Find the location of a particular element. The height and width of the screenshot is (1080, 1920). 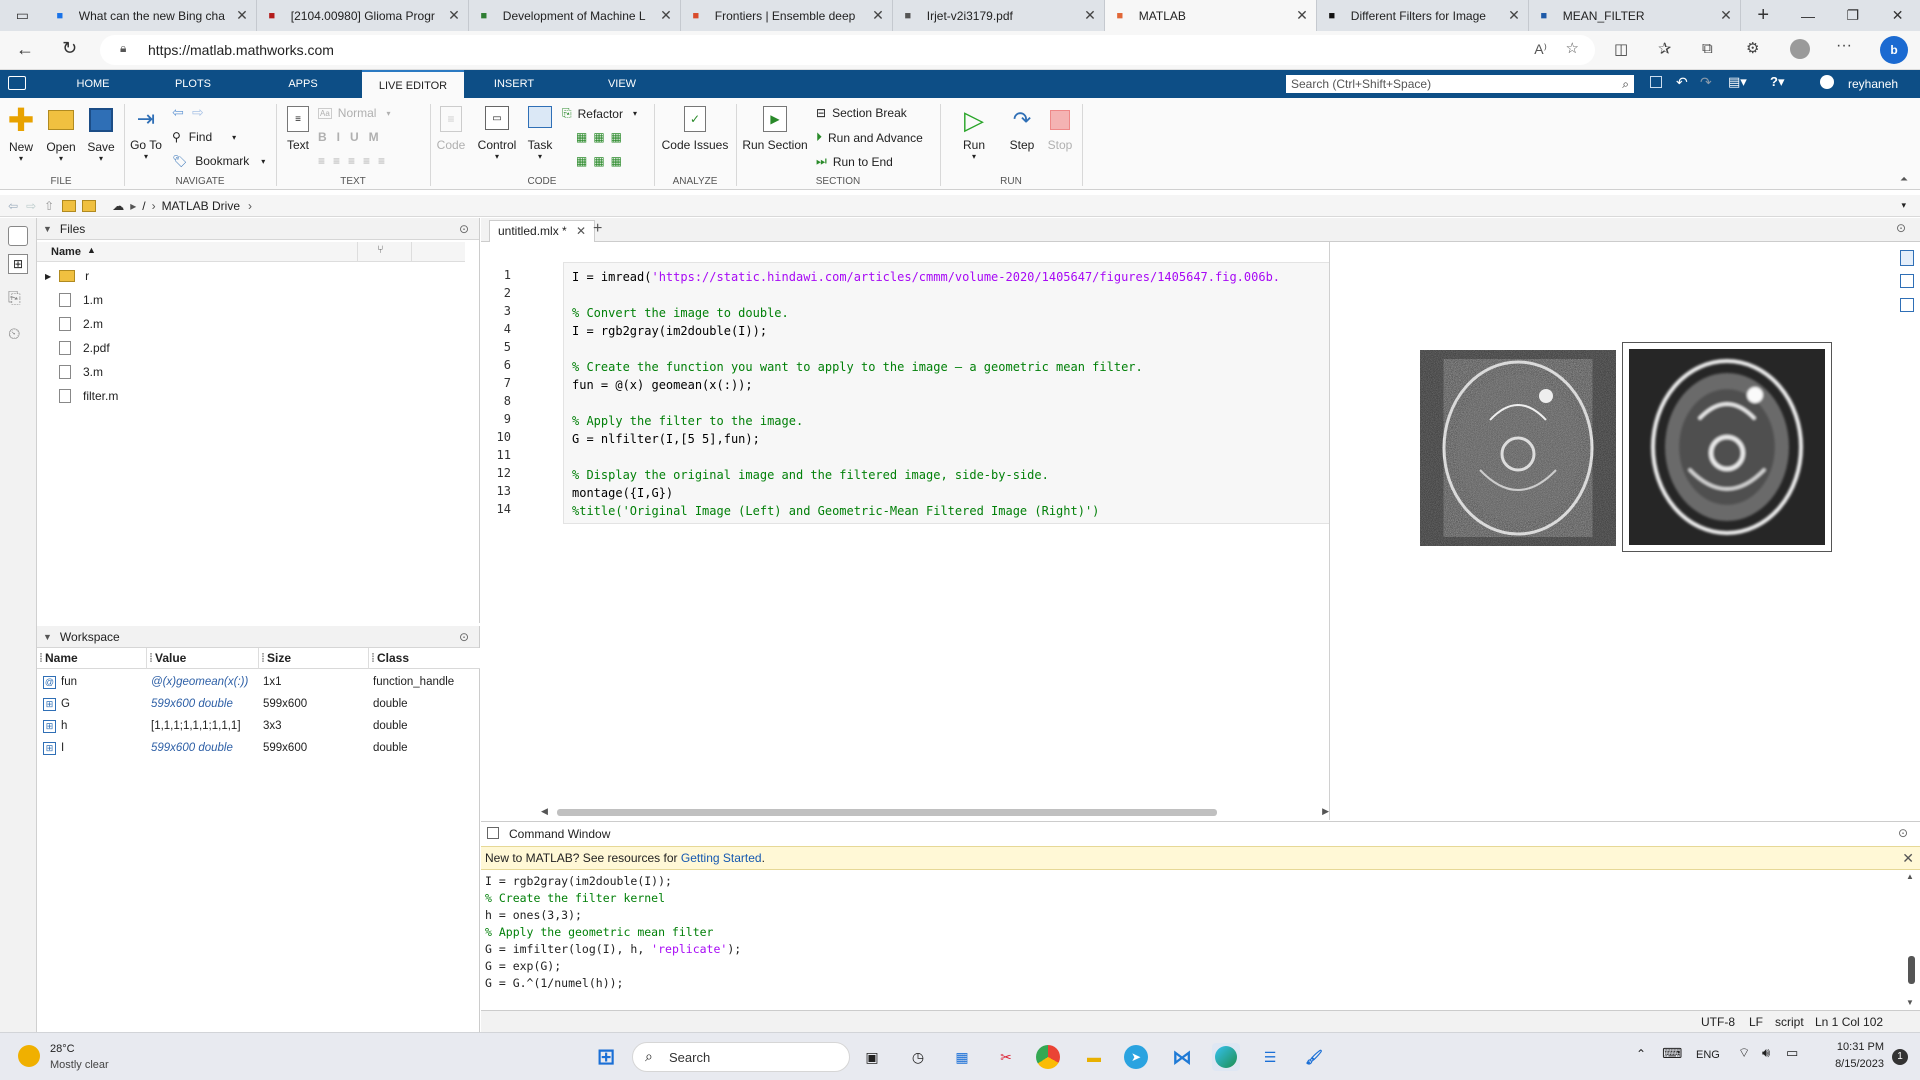

code-issues-button: ✓ Code Issues is located at coordinates (695, 129).